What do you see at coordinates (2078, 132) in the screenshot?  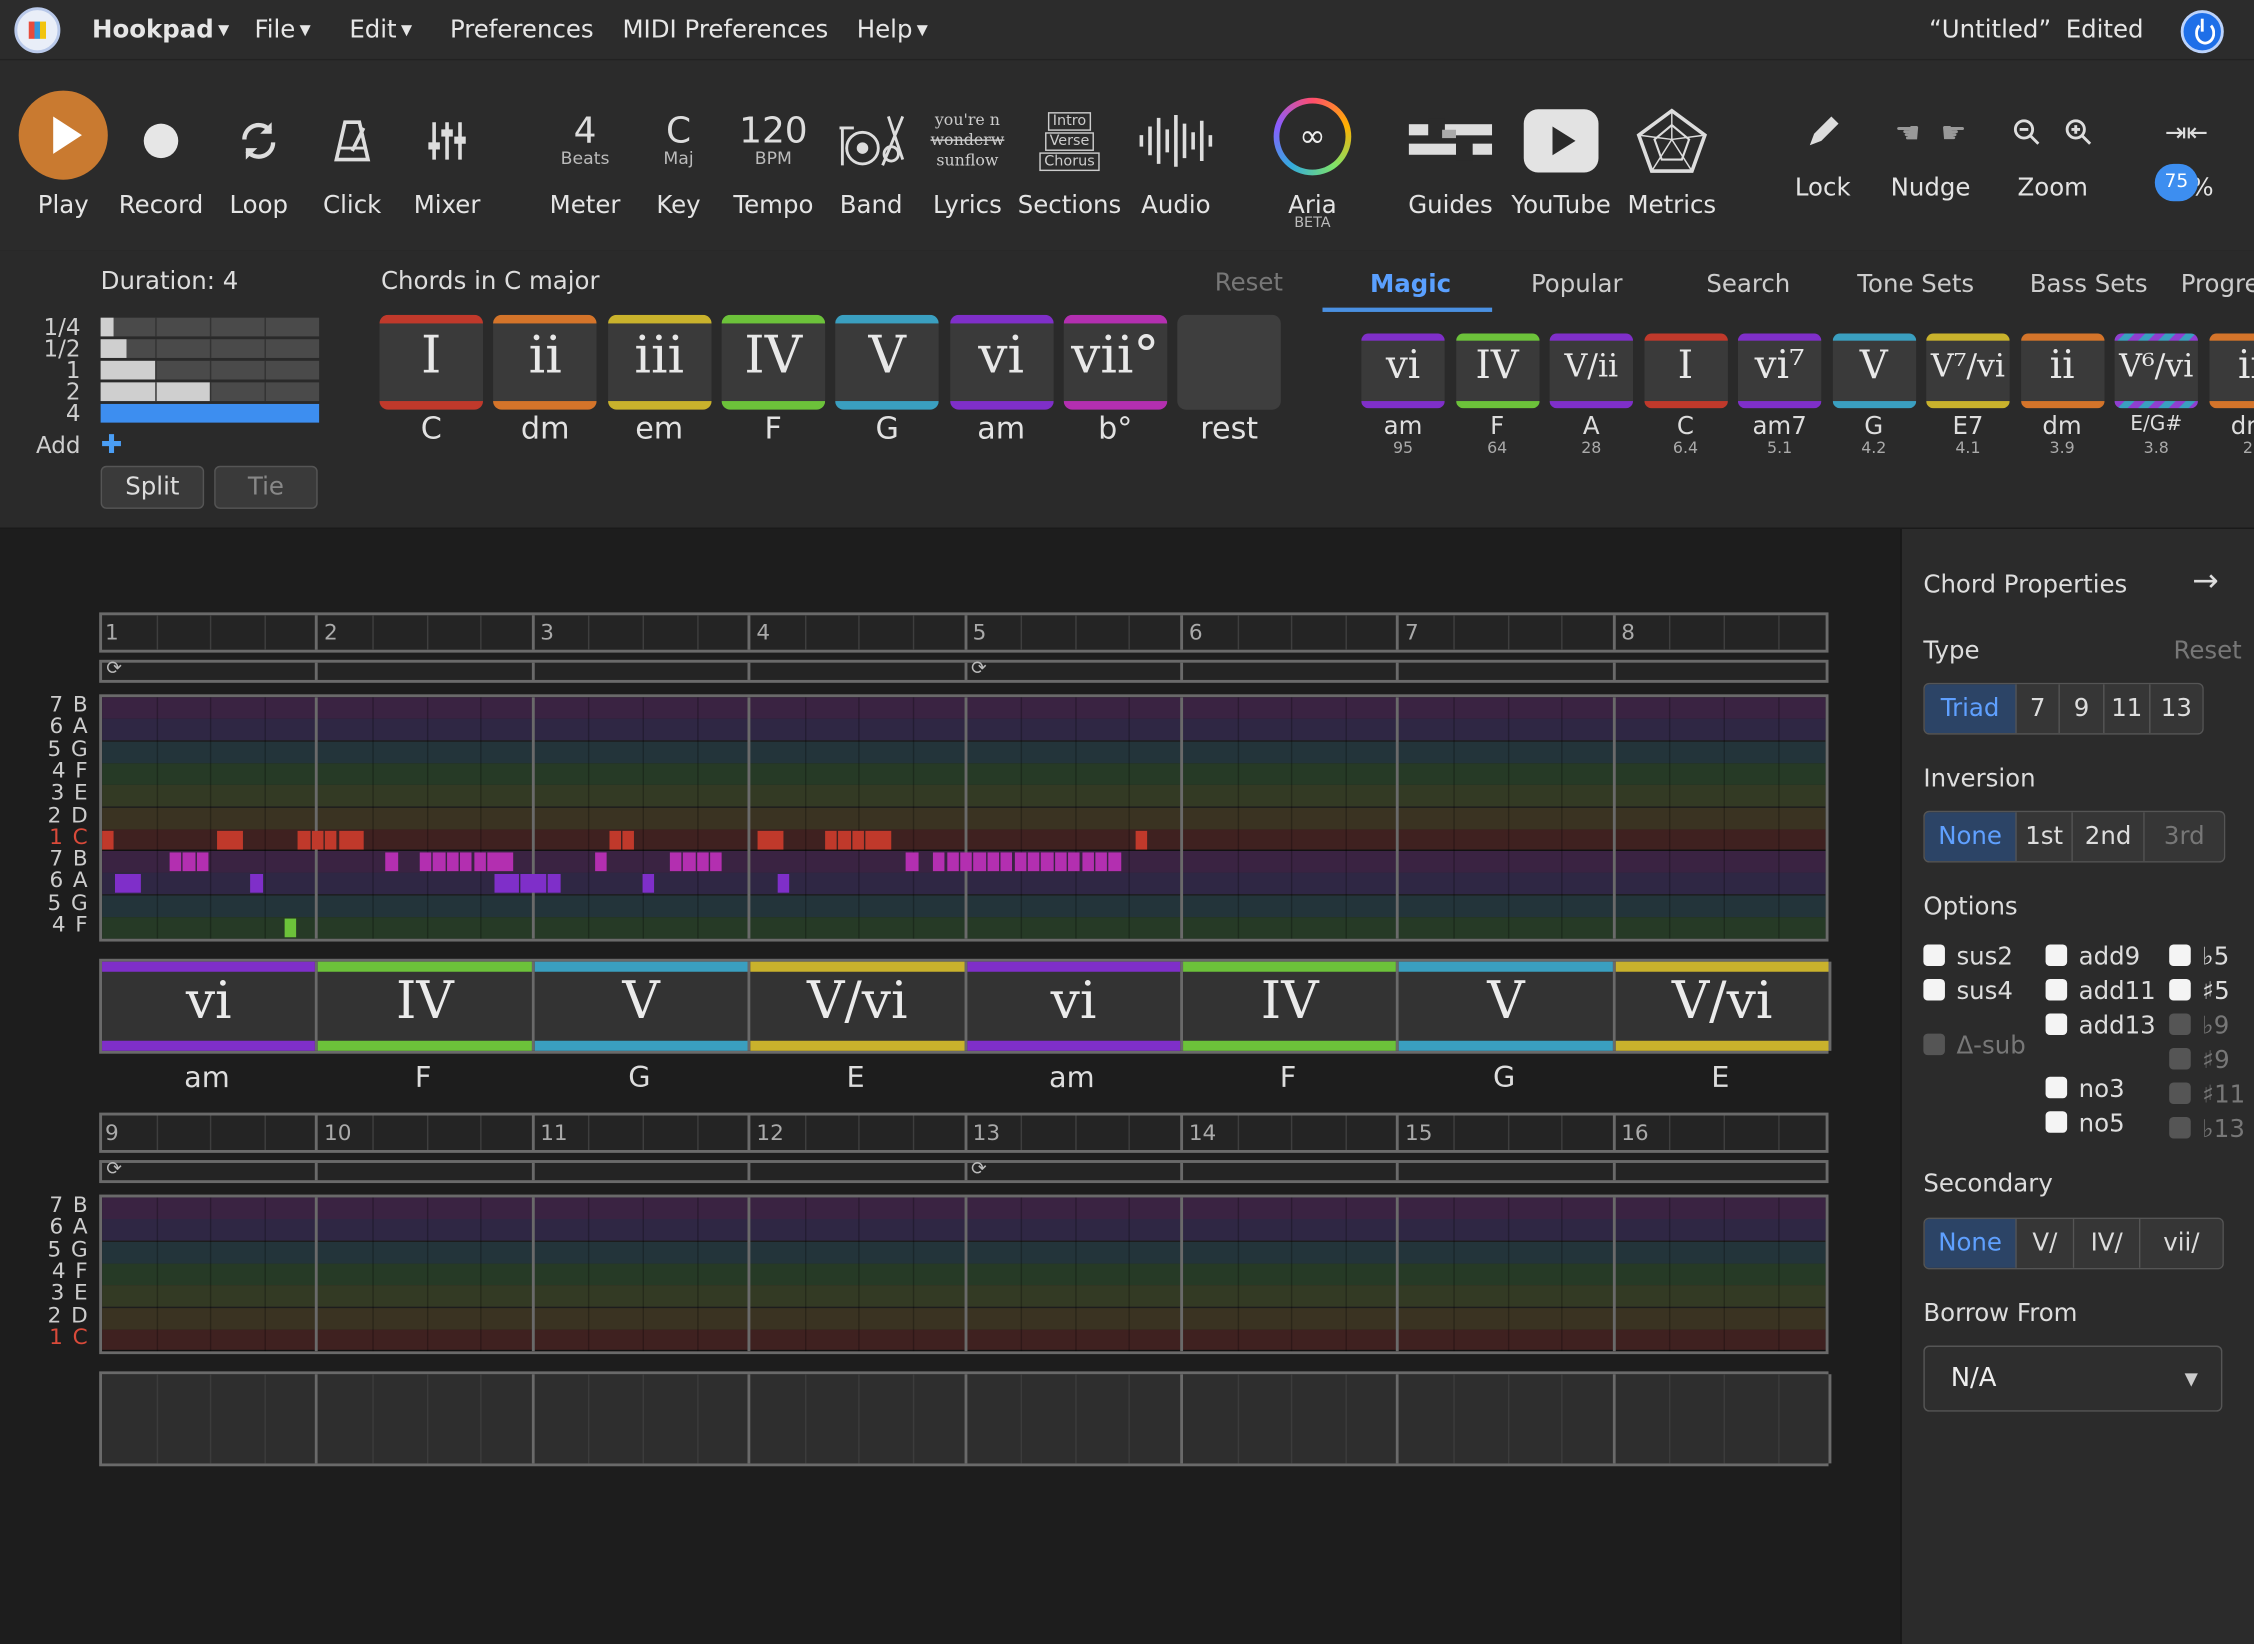 I see `zoom-in-icon` at bounding box center [2078, 132].